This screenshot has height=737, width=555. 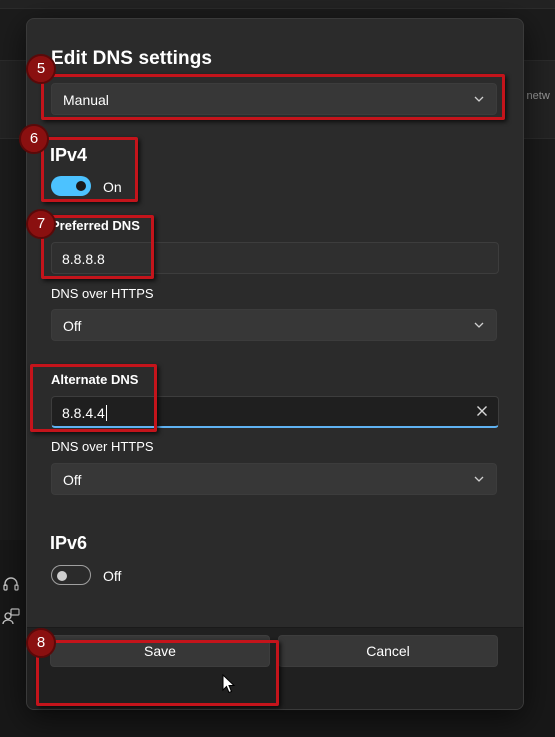 I want to click on preferred-doh-label: DNS over HTTPS, so click(x=102, y=293).